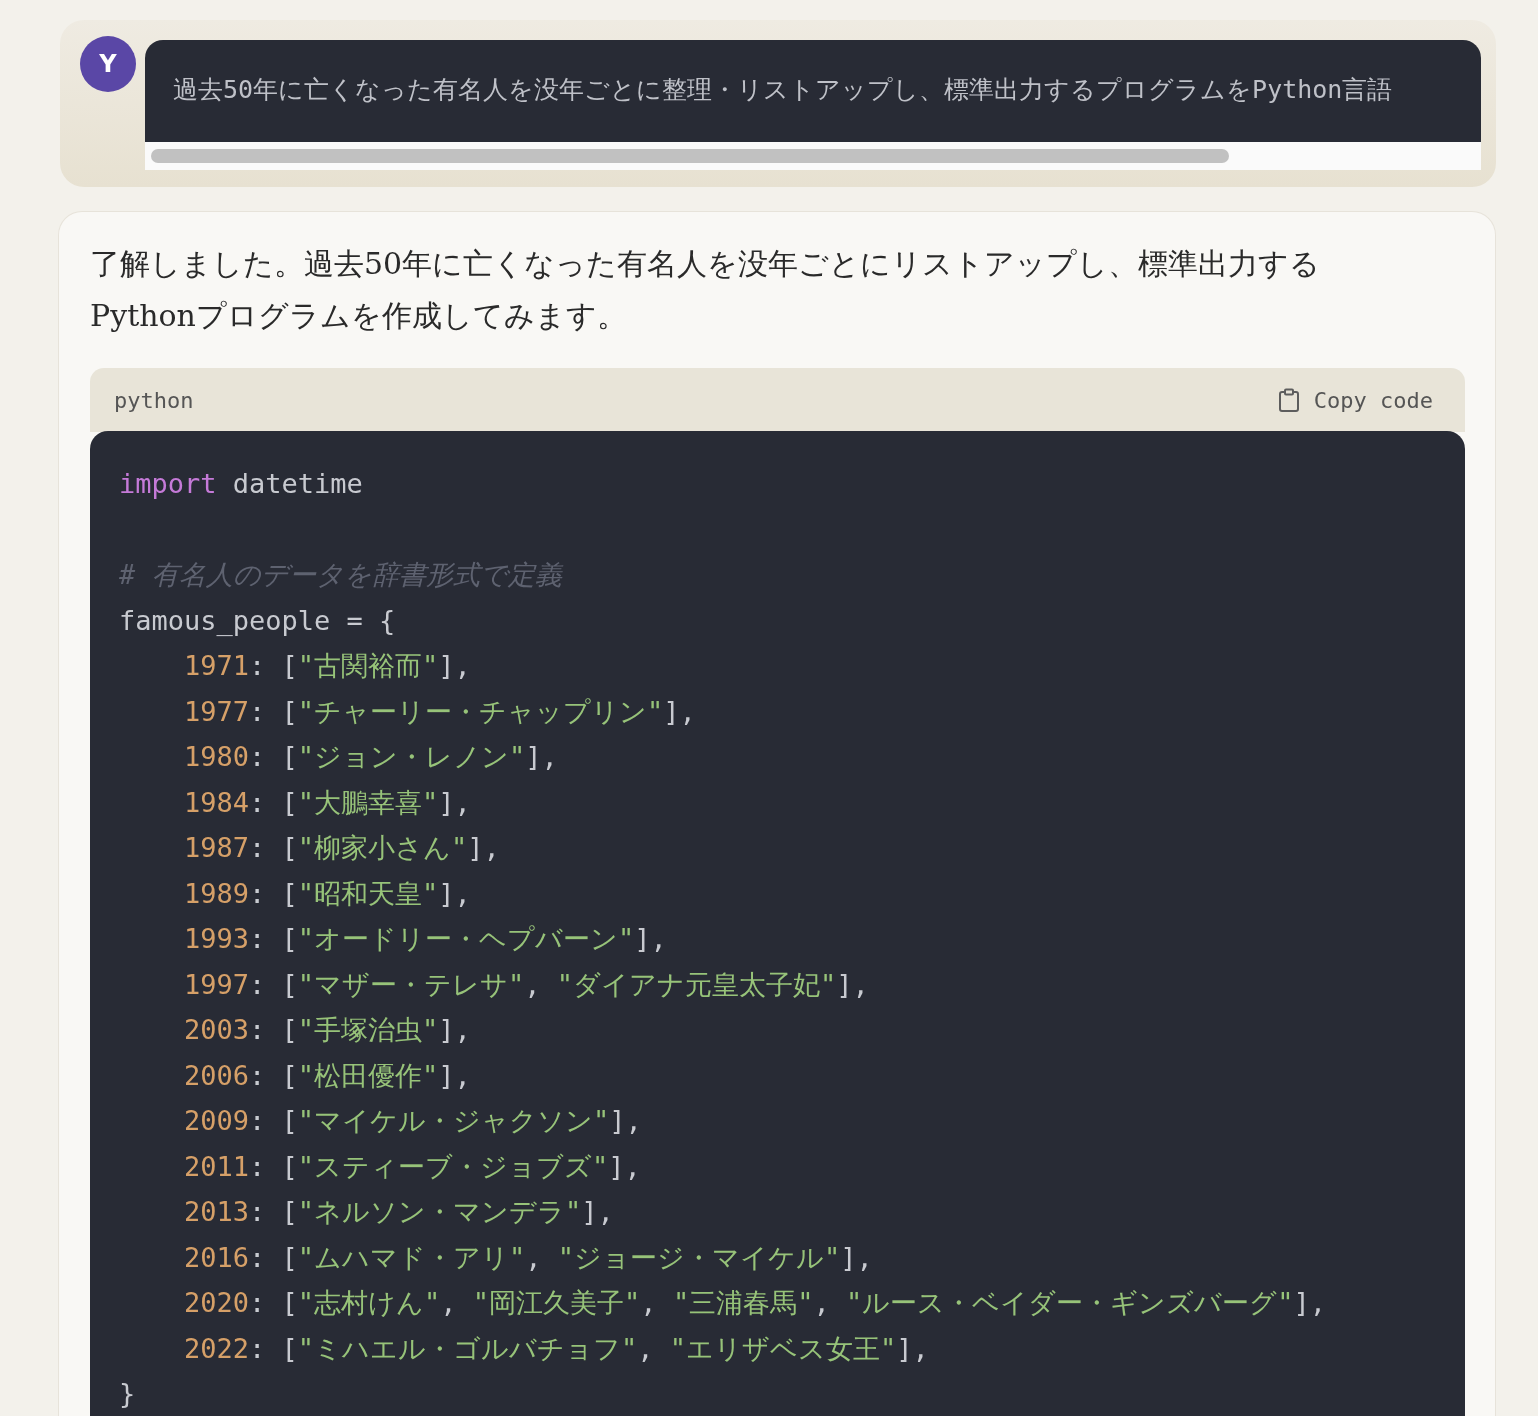  I want to click on code-line: 1989: ["昭和天皇"],, so click(327, 893).